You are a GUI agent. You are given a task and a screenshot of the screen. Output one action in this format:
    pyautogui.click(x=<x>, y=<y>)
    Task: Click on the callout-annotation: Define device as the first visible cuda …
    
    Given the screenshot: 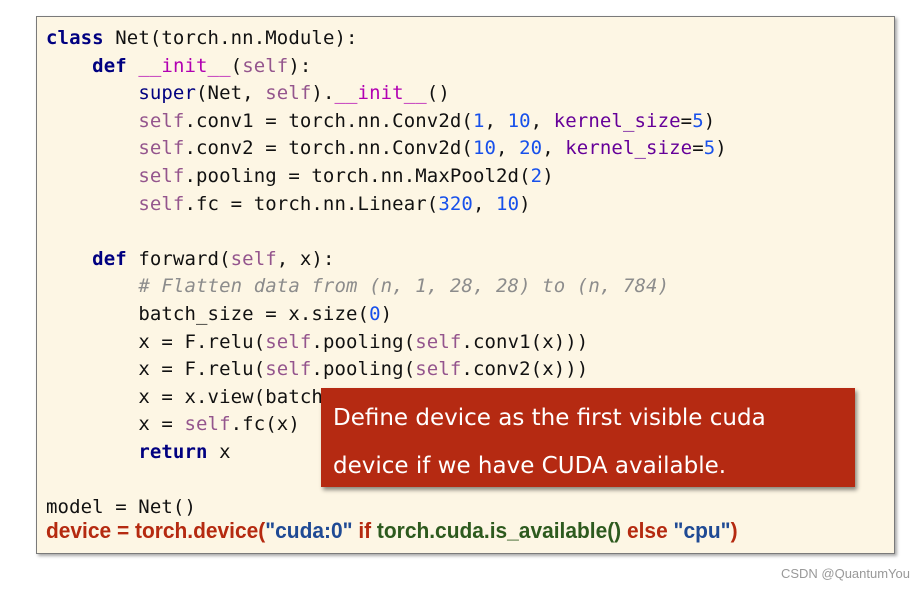 What is the action you would take?
    pyautogui.click(x=588, y=437)
    